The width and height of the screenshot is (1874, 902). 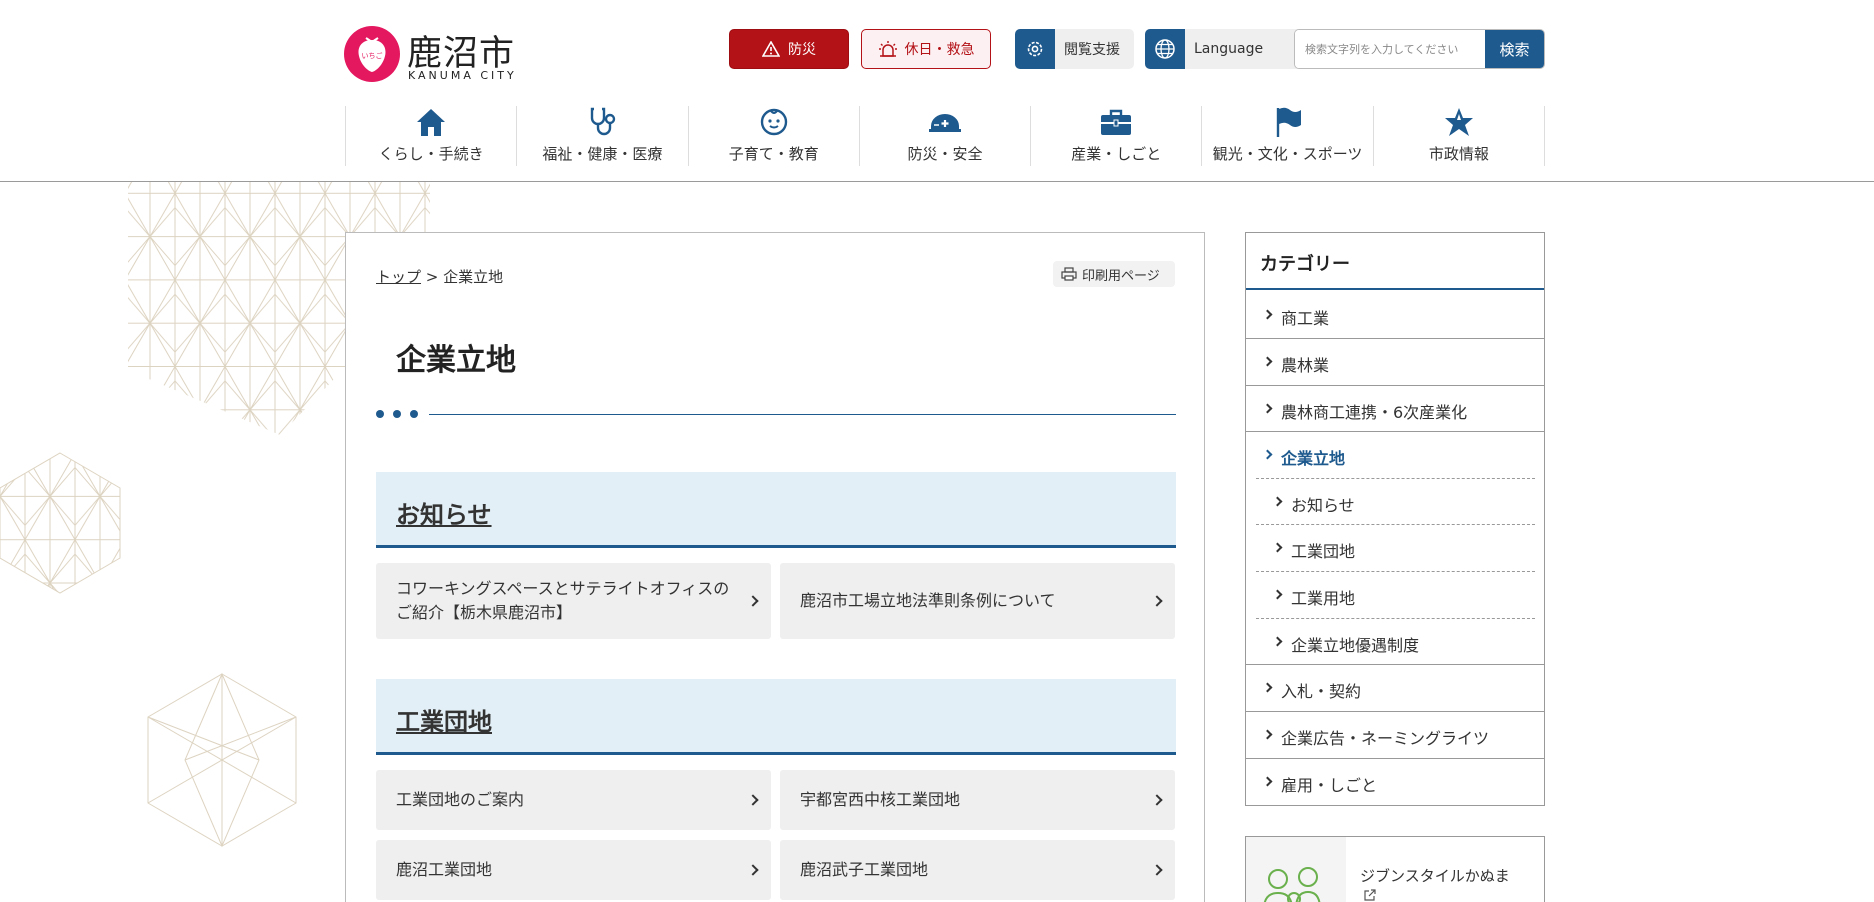 What do you see at coordinates (439, 56) in the screenshot?
I see `site-logo: いちご 鹿沼市 KANUMA CITY` at bounding box center [439, 56].